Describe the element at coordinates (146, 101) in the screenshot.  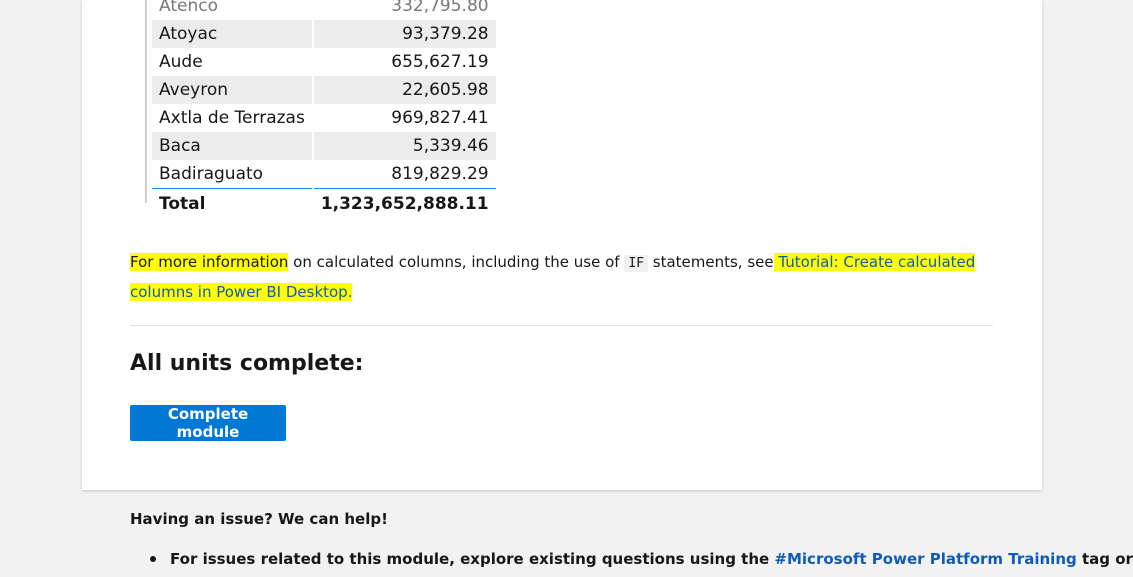
I see `table-scrollbar` at that location.